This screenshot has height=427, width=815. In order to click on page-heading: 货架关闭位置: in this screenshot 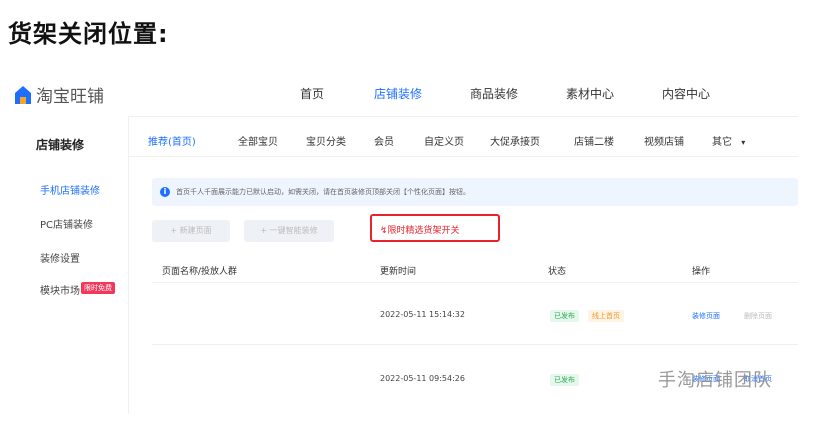, I will do `click(88, 34)`.